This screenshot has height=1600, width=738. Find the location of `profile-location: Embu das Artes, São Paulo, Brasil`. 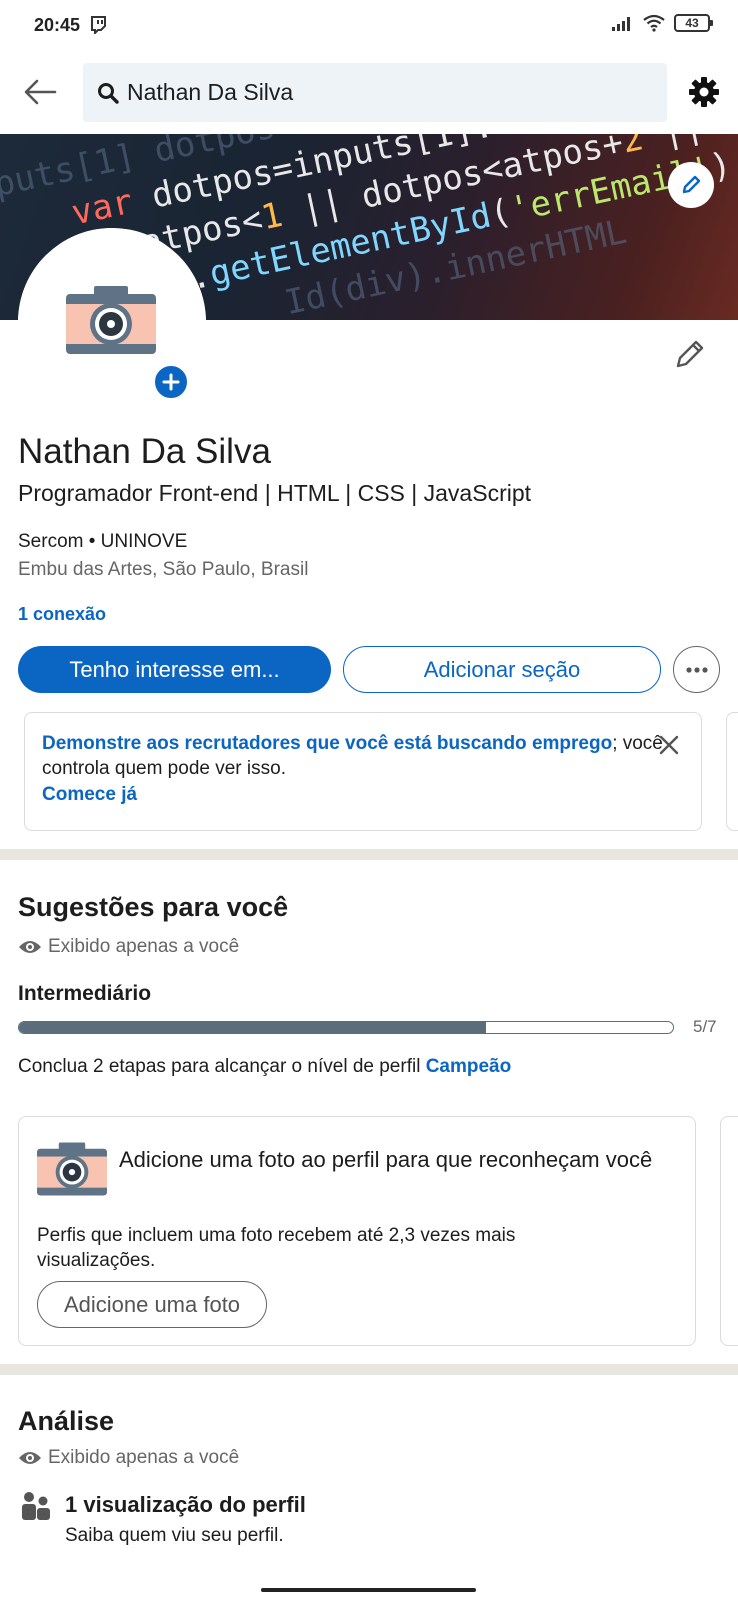

profile-location: Embu das Artes, São Paulo, Brasil is located at coordinates (163, 569).